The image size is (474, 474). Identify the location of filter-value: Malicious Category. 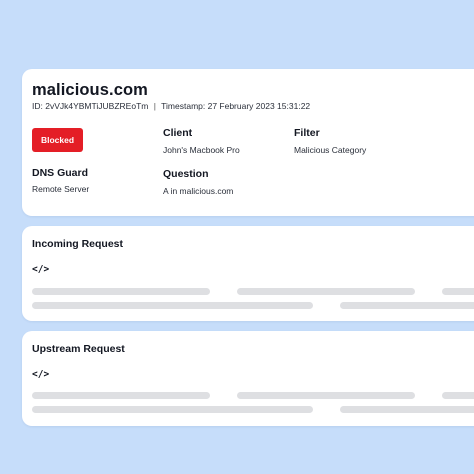
(330, 150).